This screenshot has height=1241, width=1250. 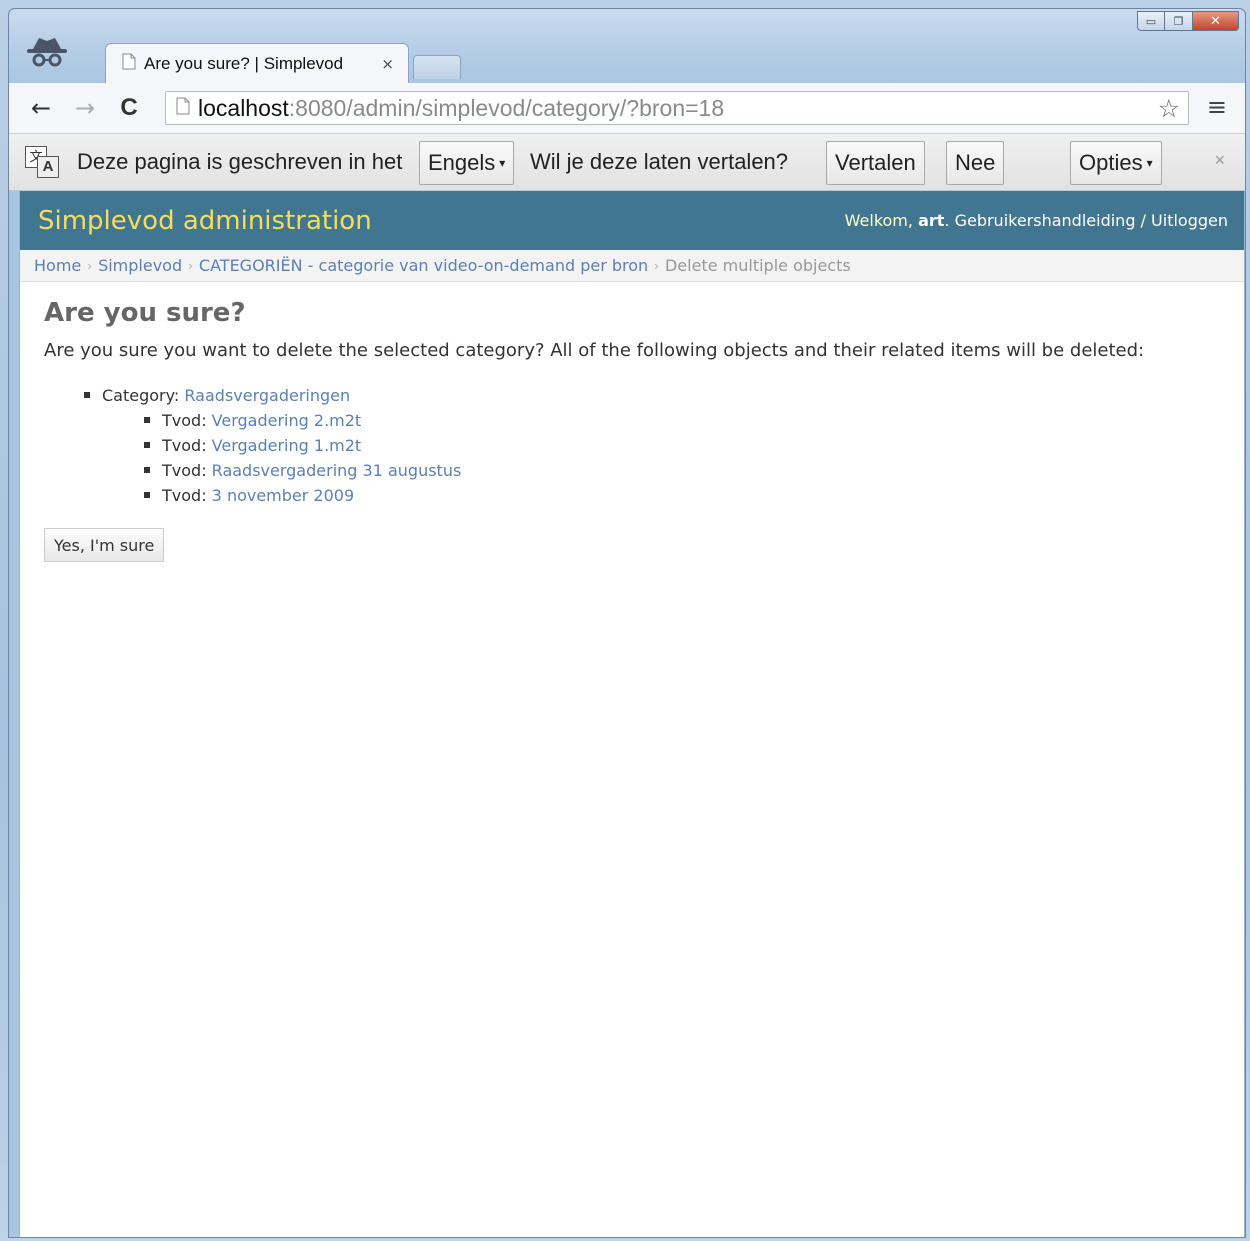 I want to click on minimize-icon: ▭, so click(x=1151, y=21).